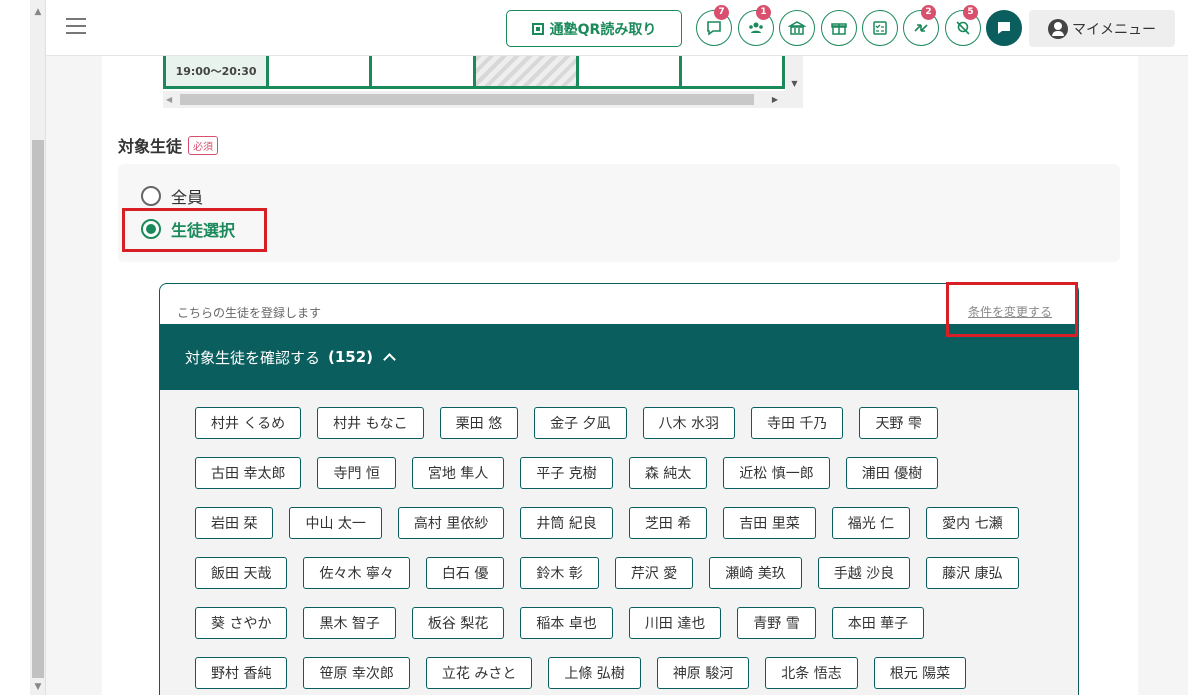 The image size is (1188, 695). I want to click on qr-scan-button: 通塾QR読み取り, so click(594, 28).